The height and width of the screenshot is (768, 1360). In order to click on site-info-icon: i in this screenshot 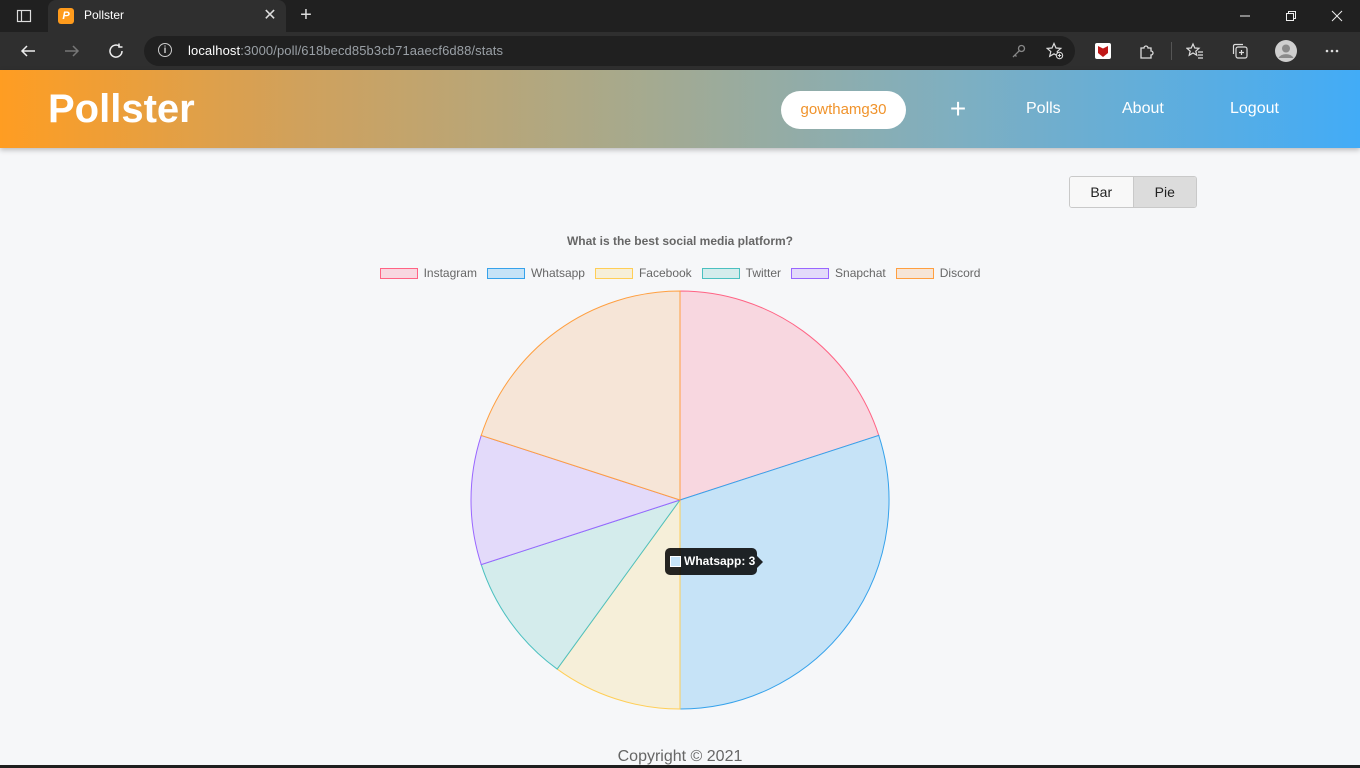, I will do `click(165, 50)`.